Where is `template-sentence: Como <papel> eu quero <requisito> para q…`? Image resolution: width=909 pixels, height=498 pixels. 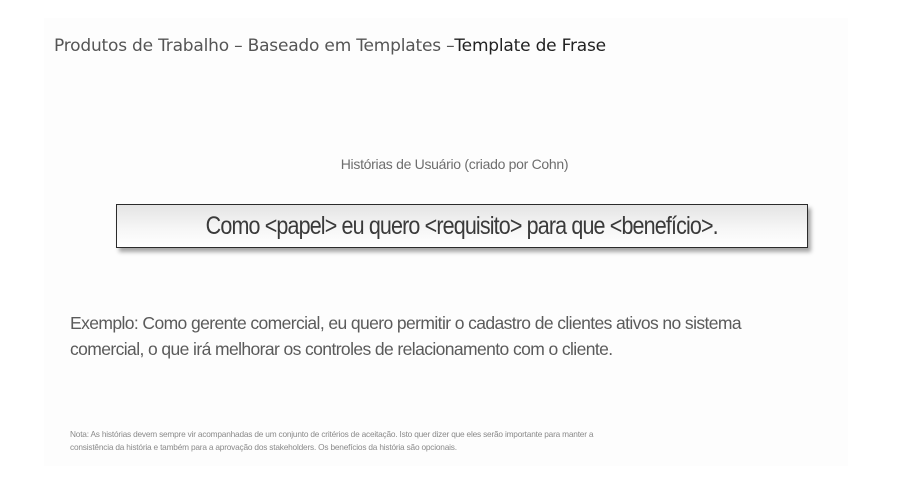 template-sentence: Como <papel> eu quero <requisito> para q… is located at coordinates (462, 225).